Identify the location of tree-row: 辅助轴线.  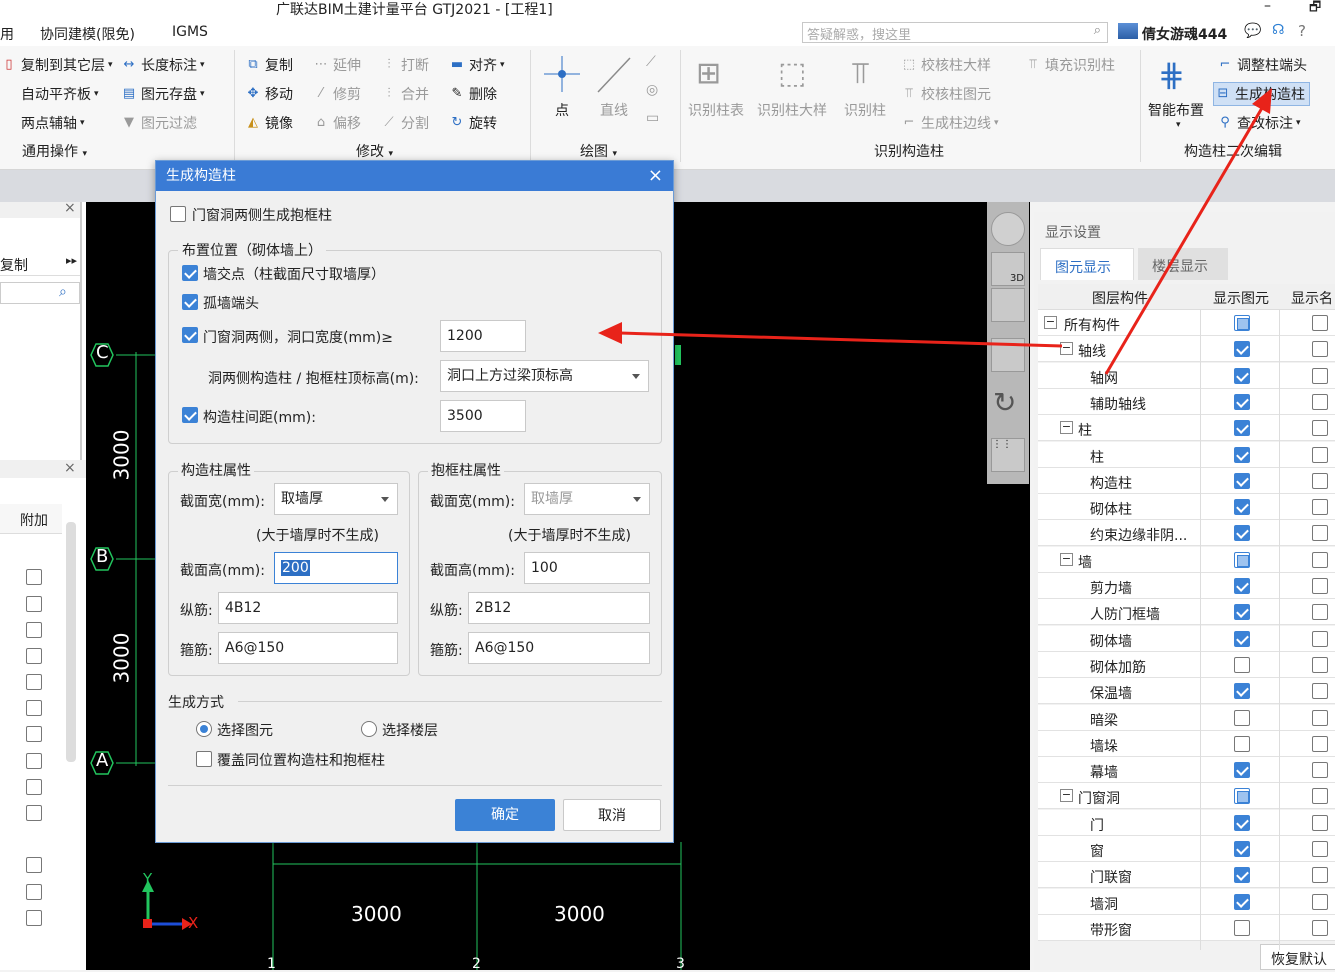
(1186, 401).